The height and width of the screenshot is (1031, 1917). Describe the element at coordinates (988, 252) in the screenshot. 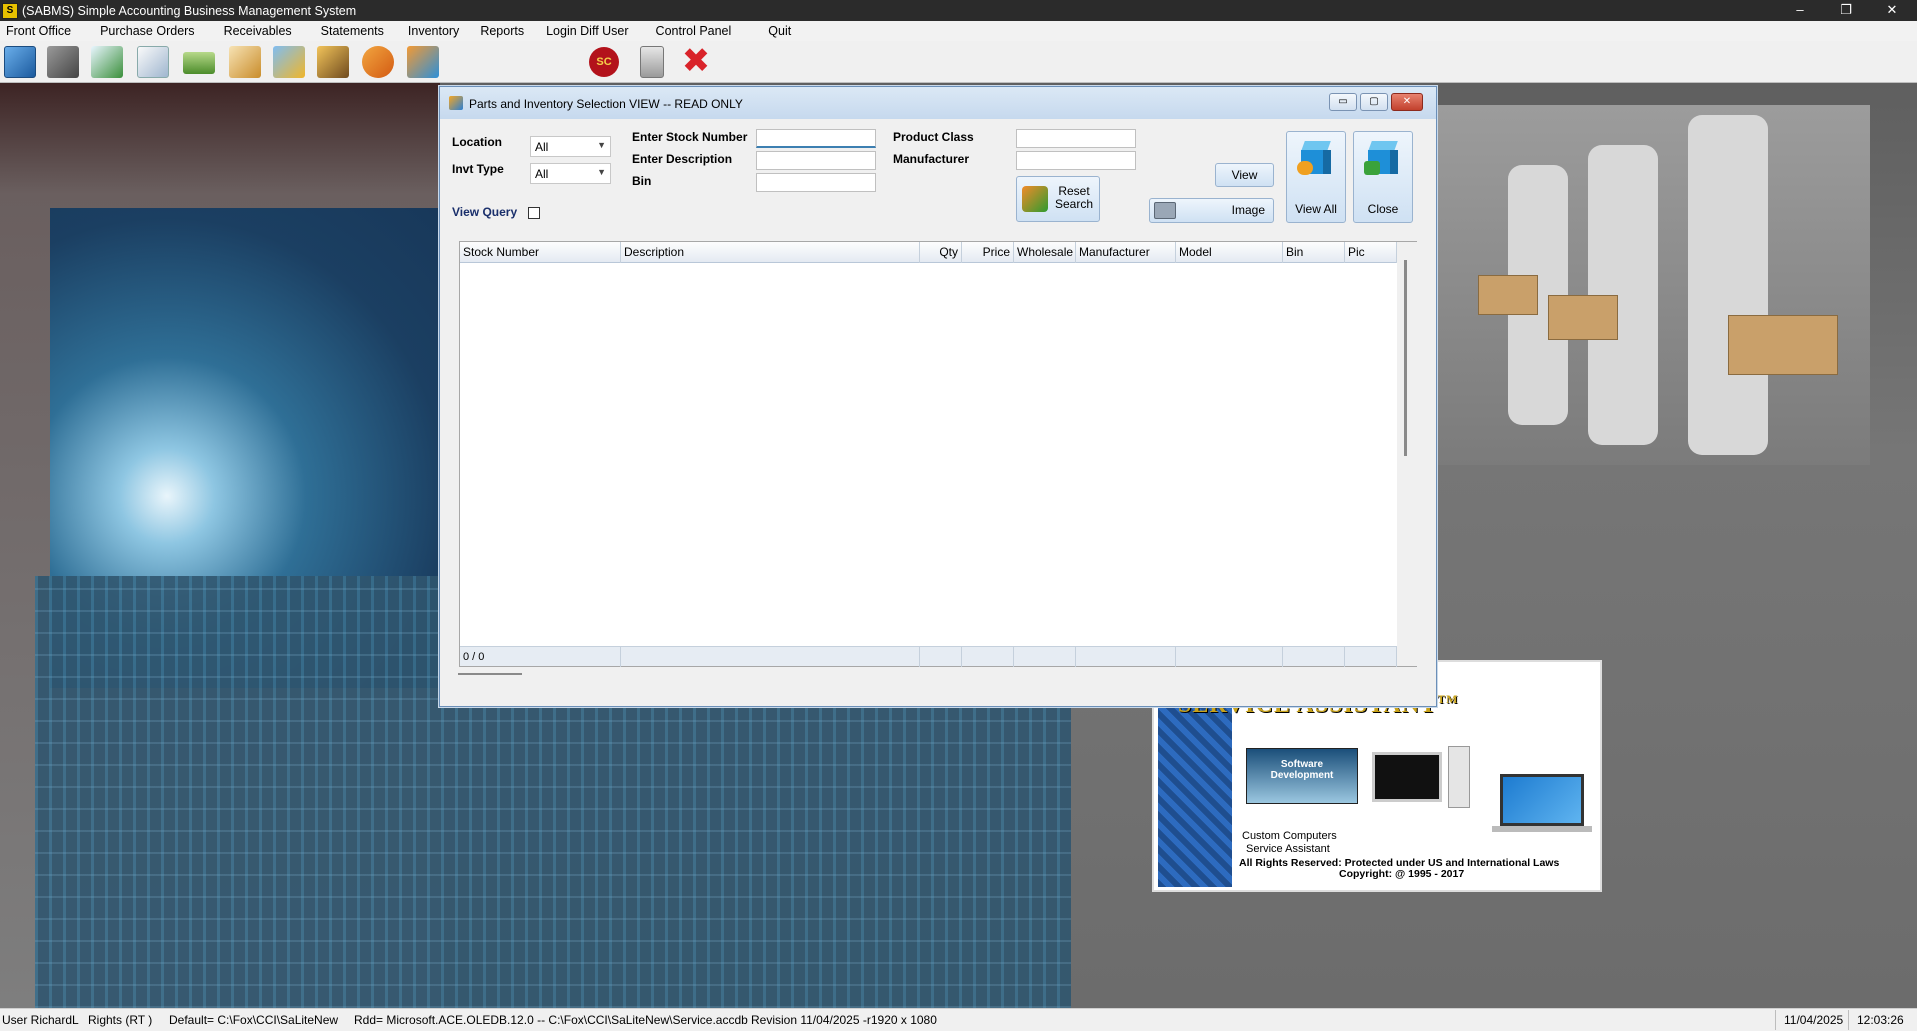

I see `column-header-price: Price` at that location.